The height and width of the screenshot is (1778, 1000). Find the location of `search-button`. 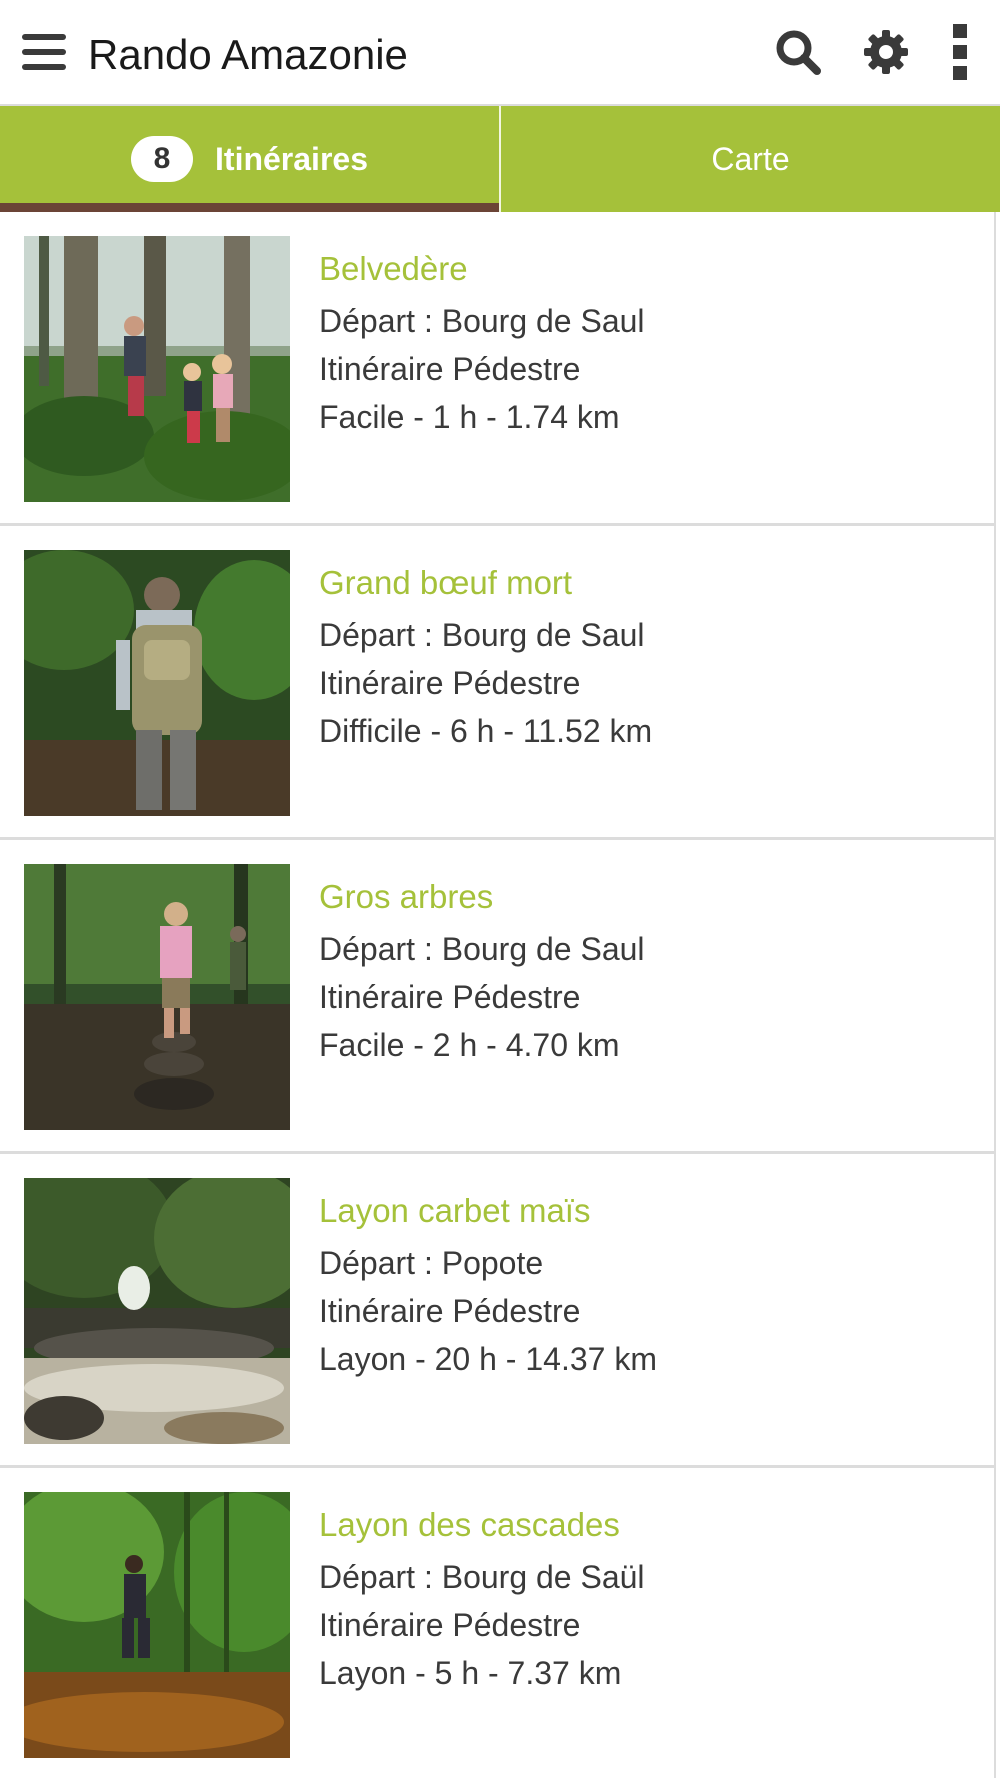

search-button is located at coordinates (798, 52).